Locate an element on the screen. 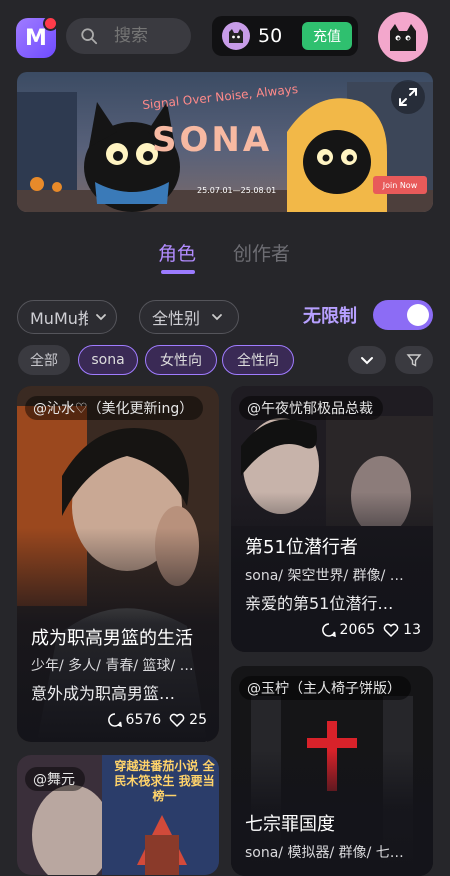 The height and width of the screenshot is (876, 450). banner-dates: 25.07.01—25.08.01 is located at coordinates (237, 190).